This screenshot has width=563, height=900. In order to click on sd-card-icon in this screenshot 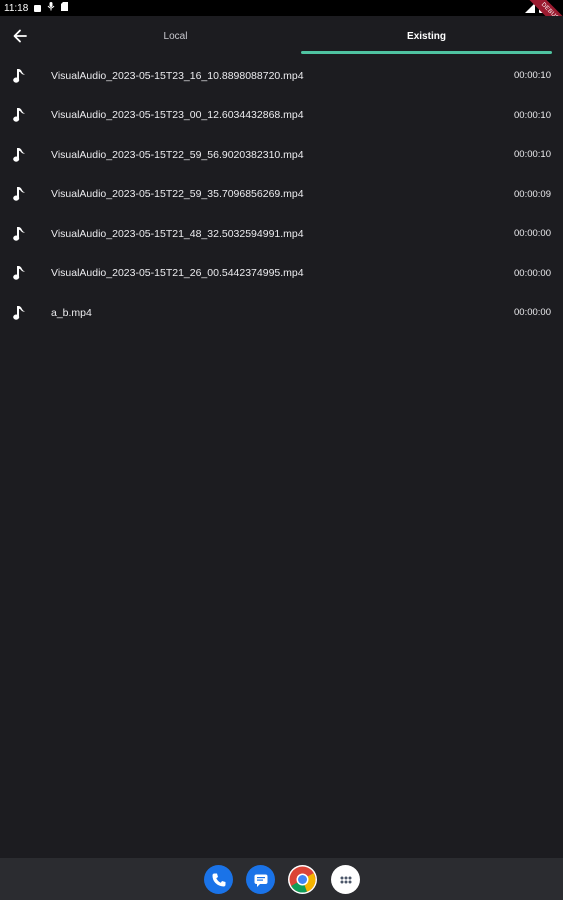, I will do `click(65, 8)`.